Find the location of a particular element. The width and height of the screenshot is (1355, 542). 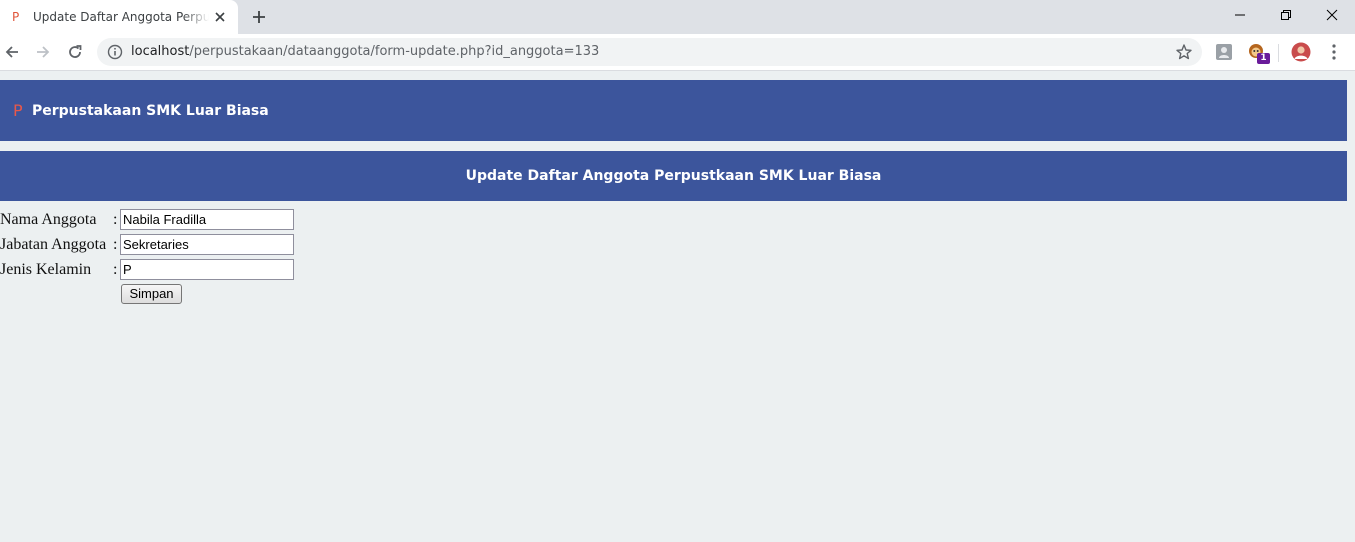

minimize-icon is located at coordinates (1240, 15).